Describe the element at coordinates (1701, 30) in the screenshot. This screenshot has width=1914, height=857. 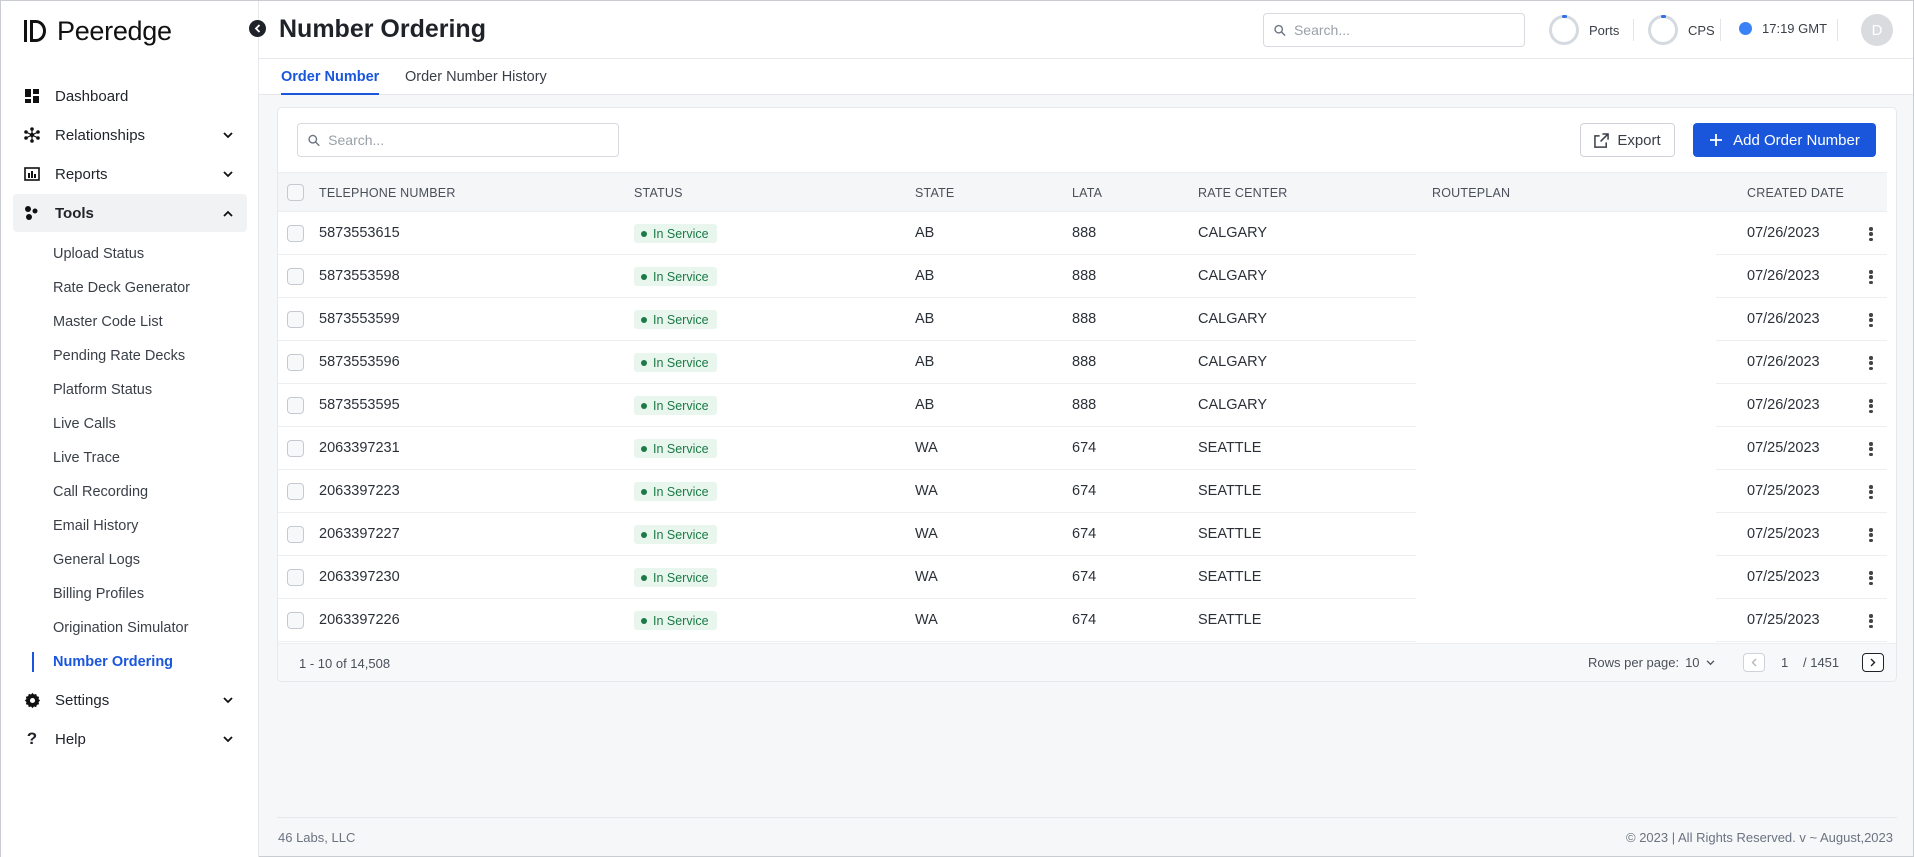
I see `cps-label: CPS` at that location.